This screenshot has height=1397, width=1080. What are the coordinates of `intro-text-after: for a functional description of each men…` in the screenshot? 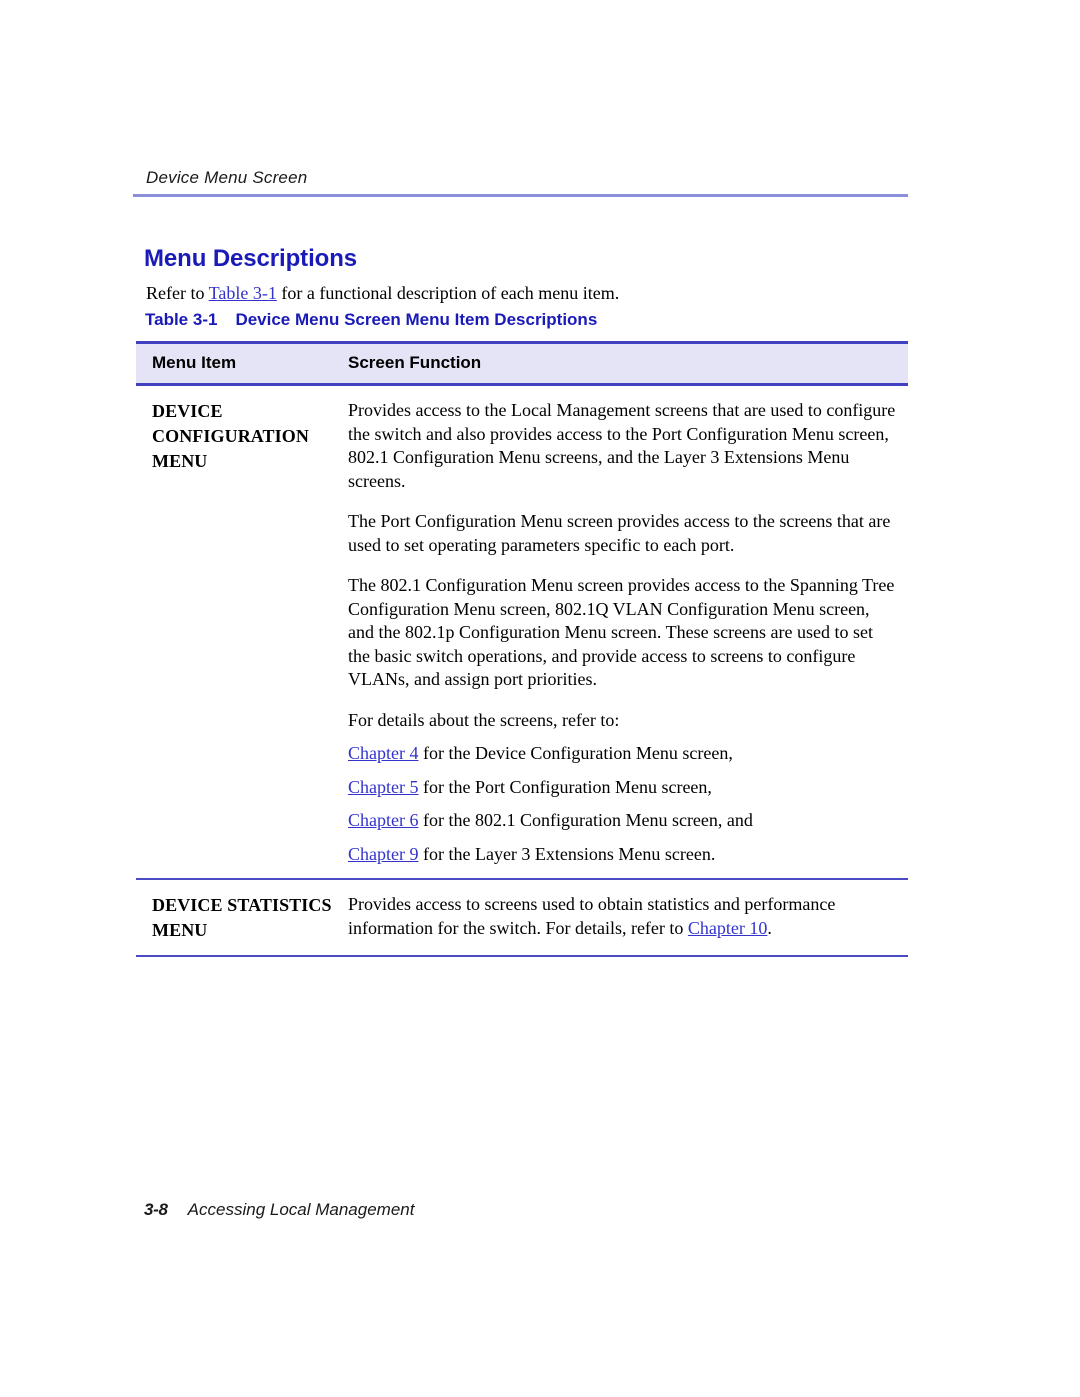 It's located at (448, 293).